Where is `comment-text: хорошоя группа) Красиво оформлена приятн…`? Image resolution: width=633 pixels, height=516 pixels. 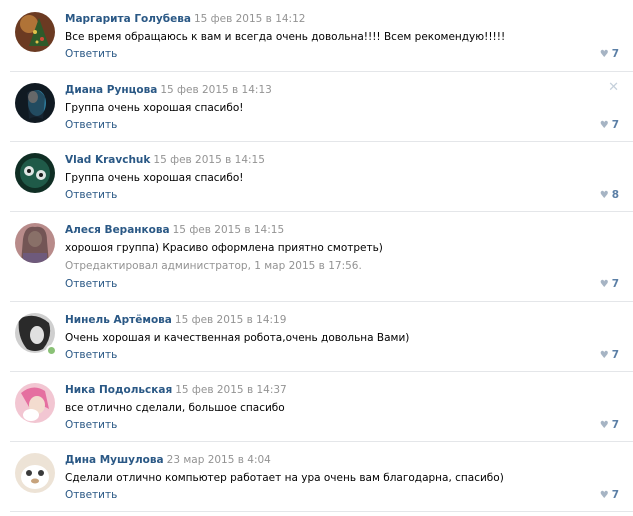 comment-text: хорошоя группа) Красиво оформлена приятн… is located at coordinates (224, 248).